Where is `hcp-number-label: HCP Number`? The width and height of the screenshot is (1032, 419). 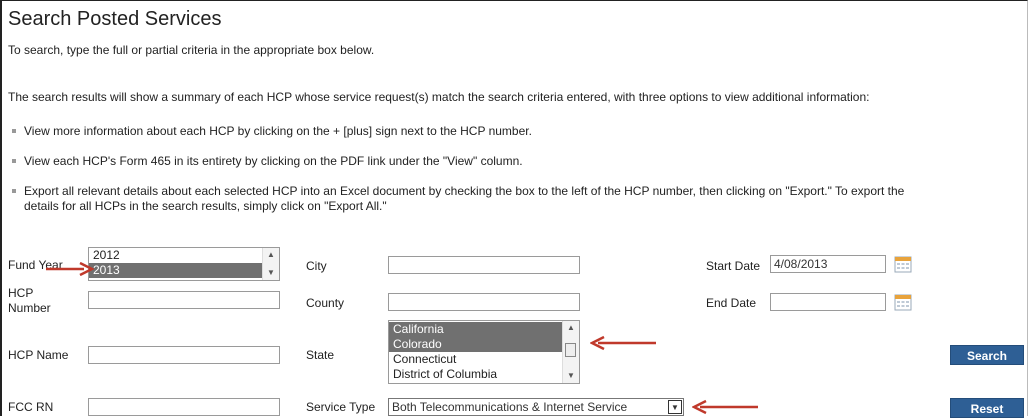
hcp-number-label: HCP Number is located at coordinates (29, 300).